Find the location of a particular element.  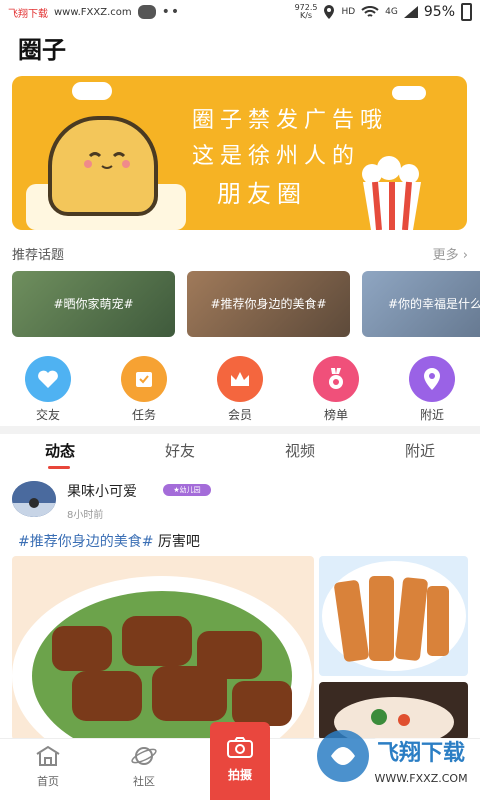

task-icon is located at coordinates (144, 379).